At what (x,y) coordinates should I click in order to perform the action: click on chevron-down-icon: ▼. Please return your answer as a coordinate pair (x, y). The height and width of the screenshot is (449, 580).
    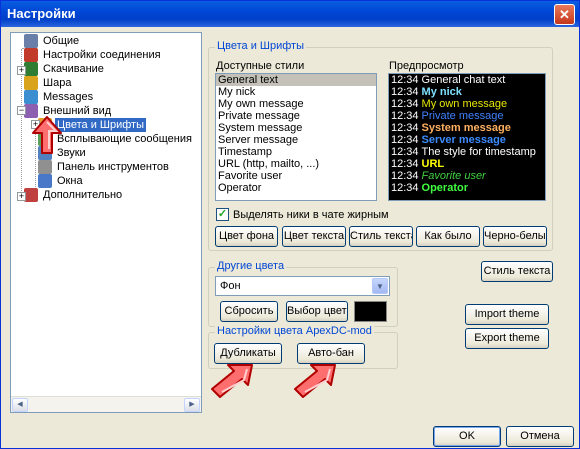
    Looking at the image, I should click on (380, 286).